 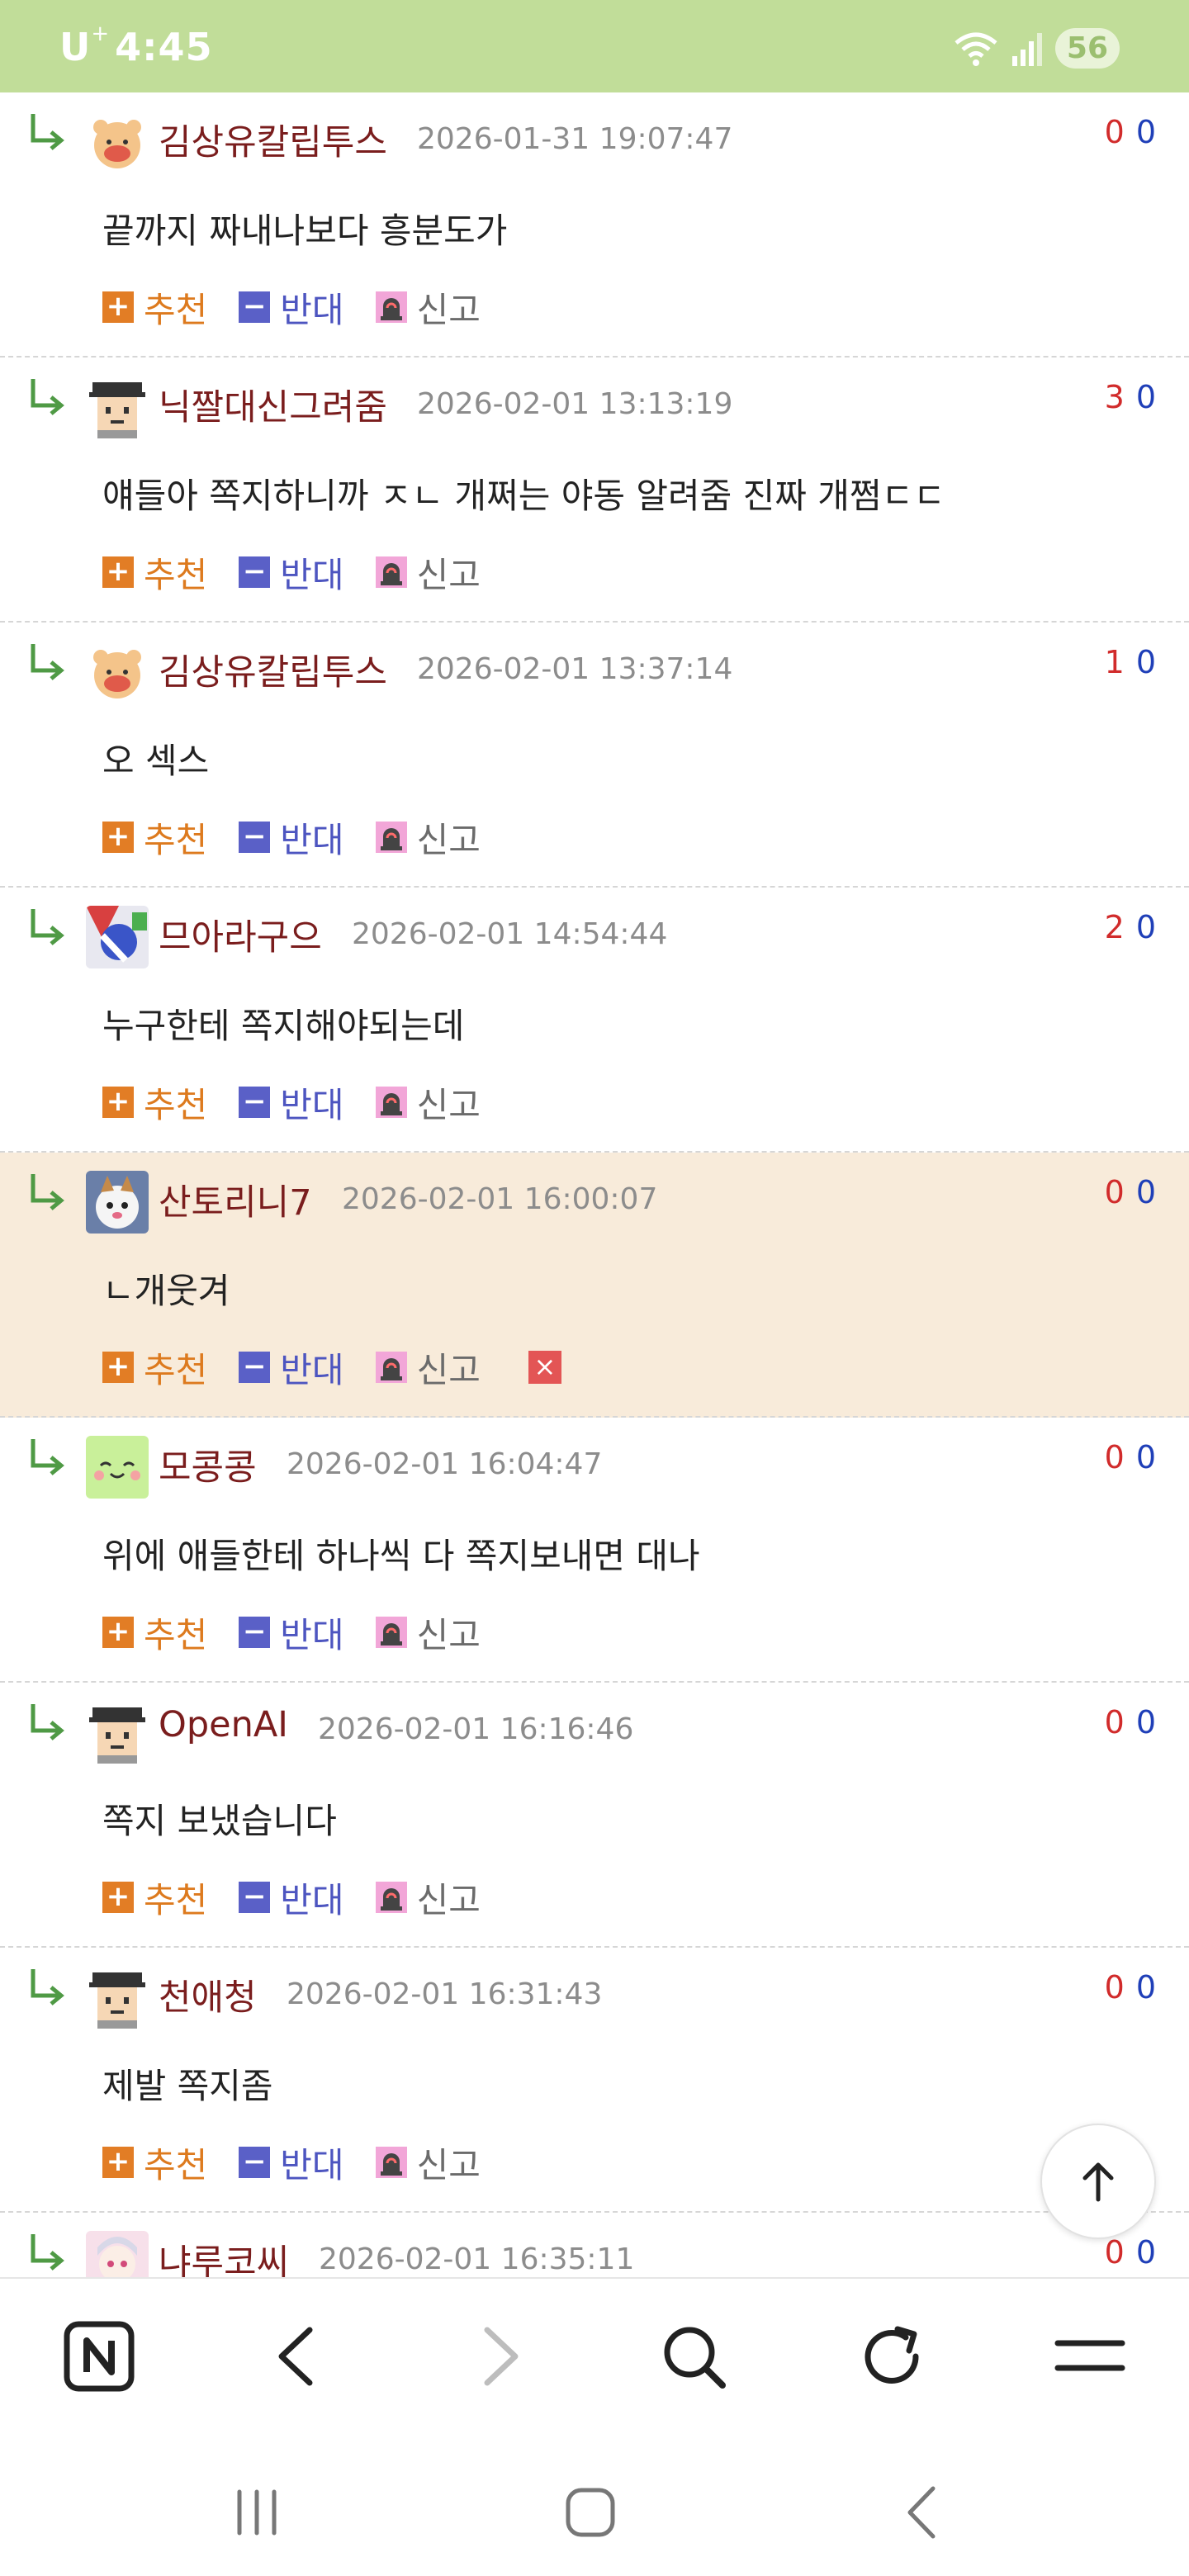 I want to click on comment-nickname: 산토리니7, so click(x=235, y=1199).